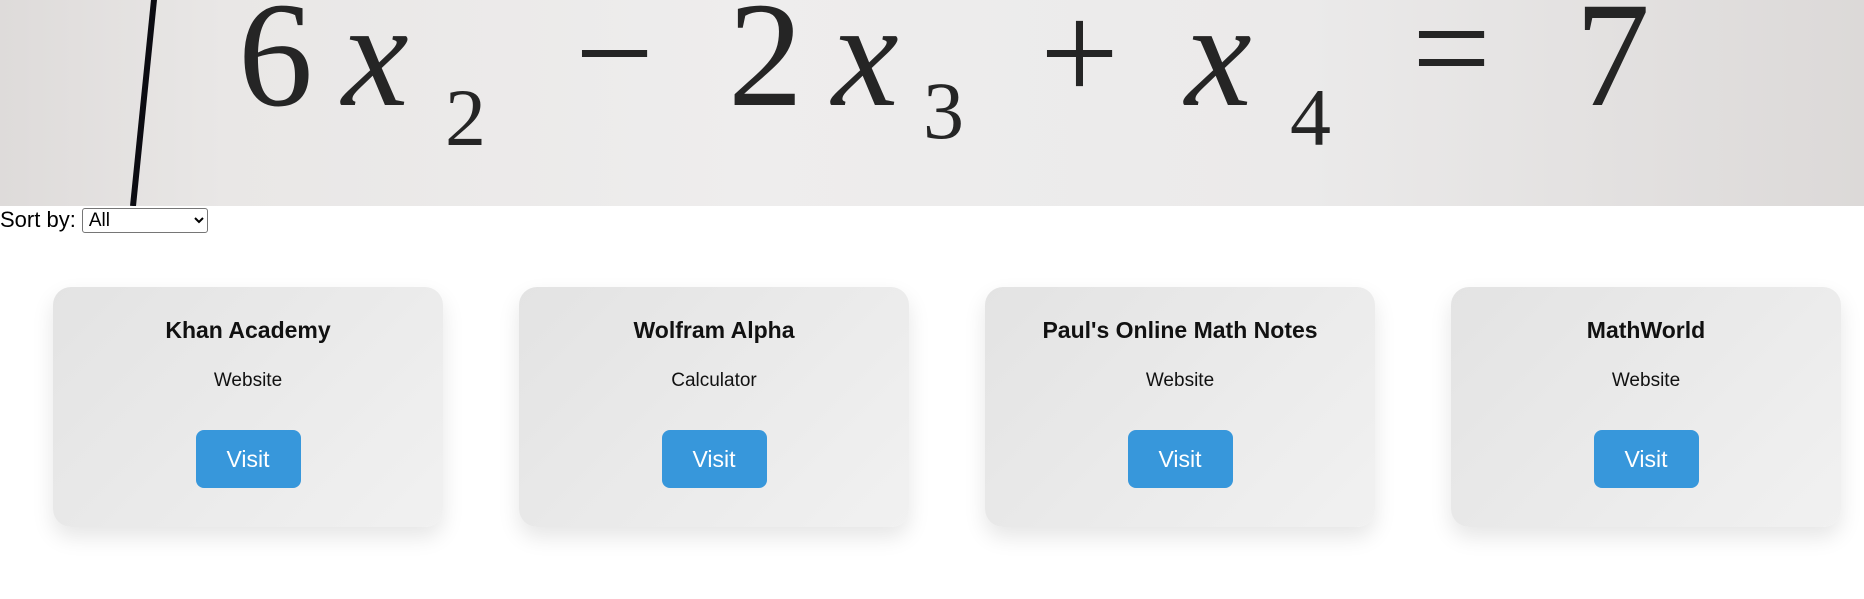  What do you see at coordinates (614, 65) in the screenshot?
I see `eq-op1: −` at bounding box center [614, 65].